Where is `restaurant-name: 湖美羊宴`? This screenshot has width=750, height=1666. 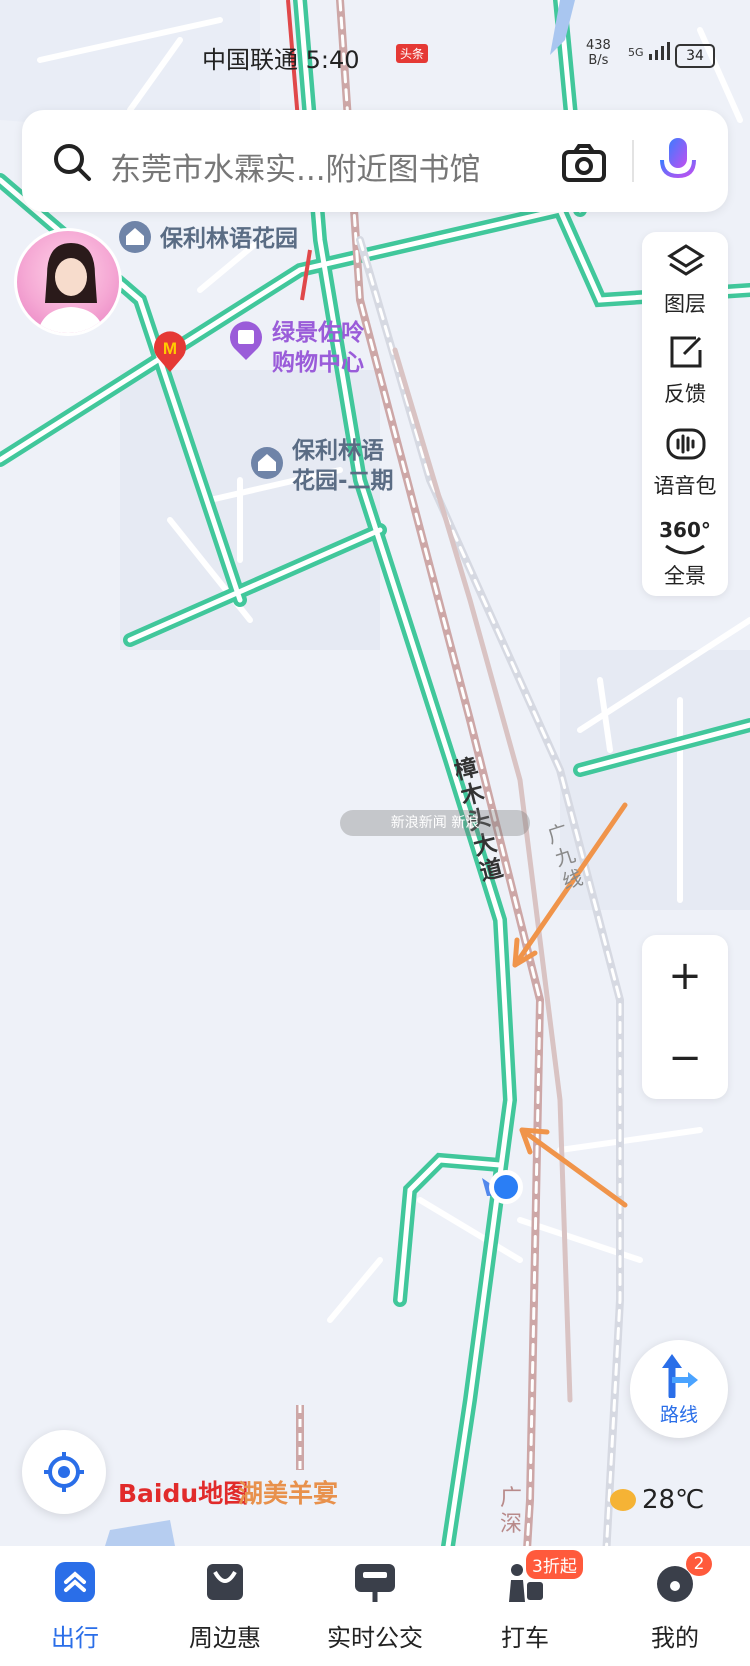 restaurant-name: 湖美羊宴 is located at coordinates (288, 1493).